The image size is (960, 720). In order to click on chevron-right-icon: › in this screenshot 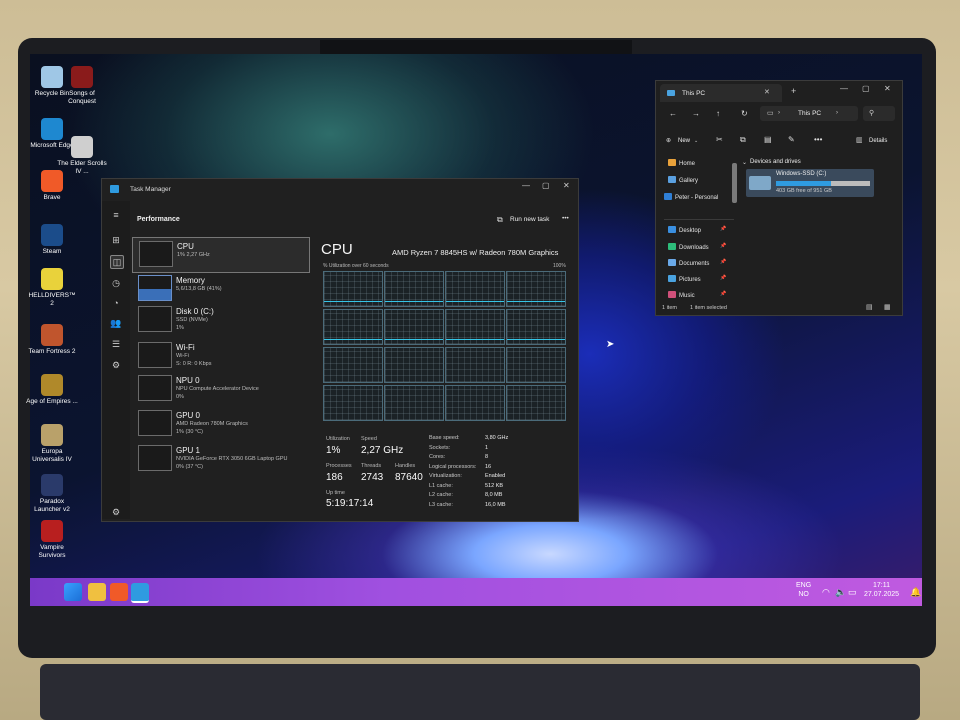, I will do `click(837, 113)`.